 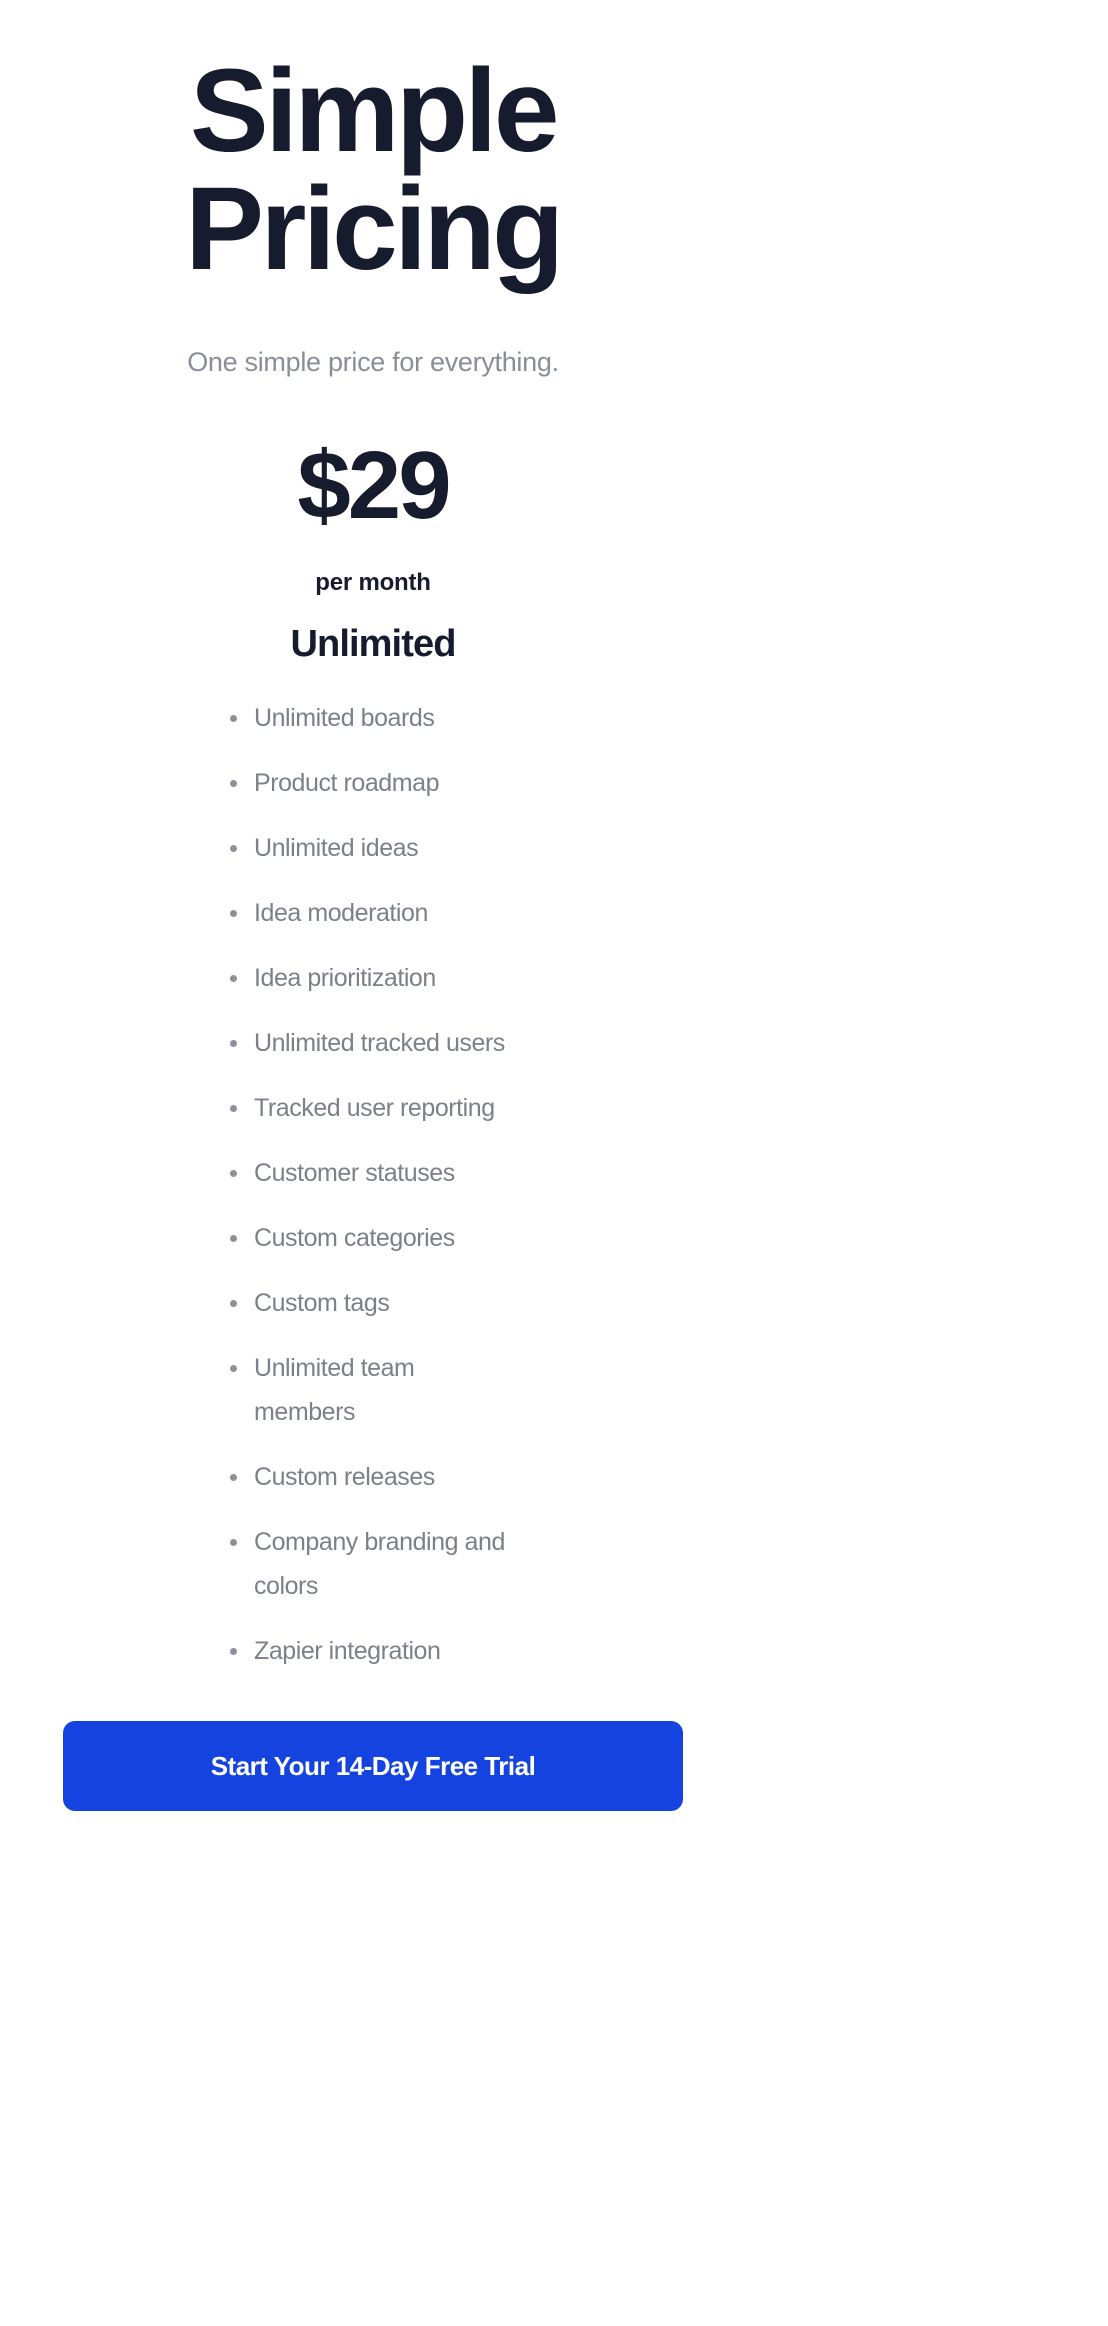 I want to click on feature-list-item: Tracked user reporting, so click(x=373, y=1108).